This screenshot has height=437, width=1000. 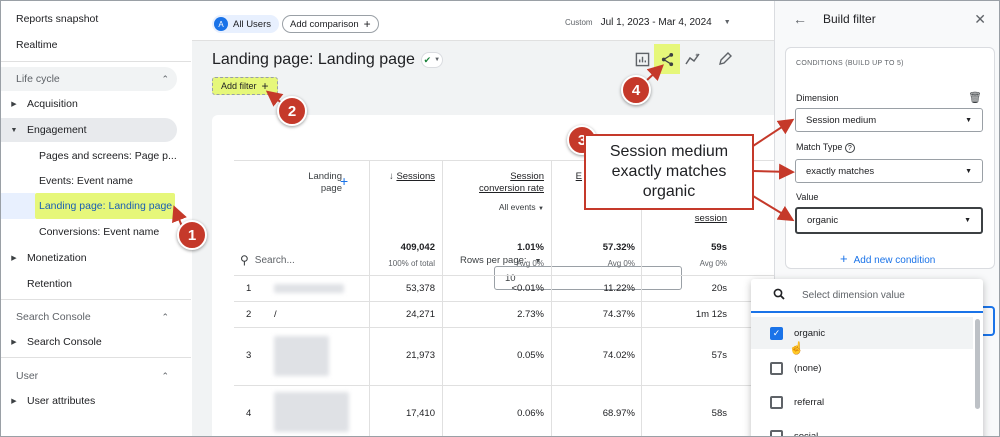 What do you see at coordinates (807, 197) in the screenshot?
I see `value-label: Value` at bounding box center [807, 197].